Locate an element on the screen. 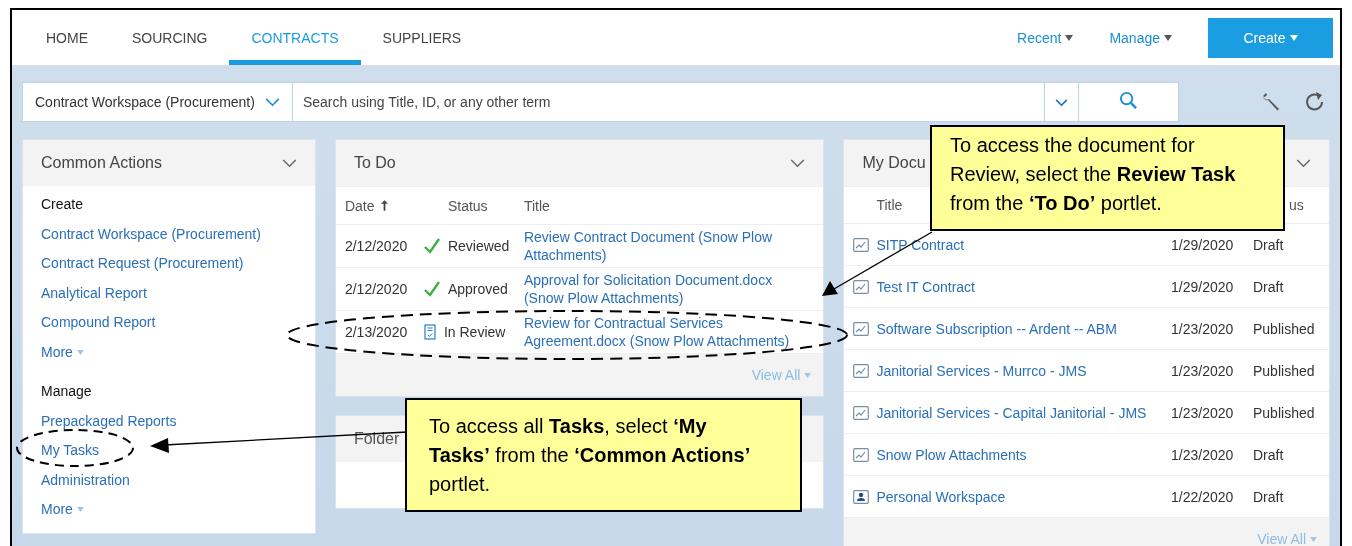 The width and height of the screenshot is (1352, 546). search-field: Search using Title, ID, or any other term is located at coordinates (668, 102).